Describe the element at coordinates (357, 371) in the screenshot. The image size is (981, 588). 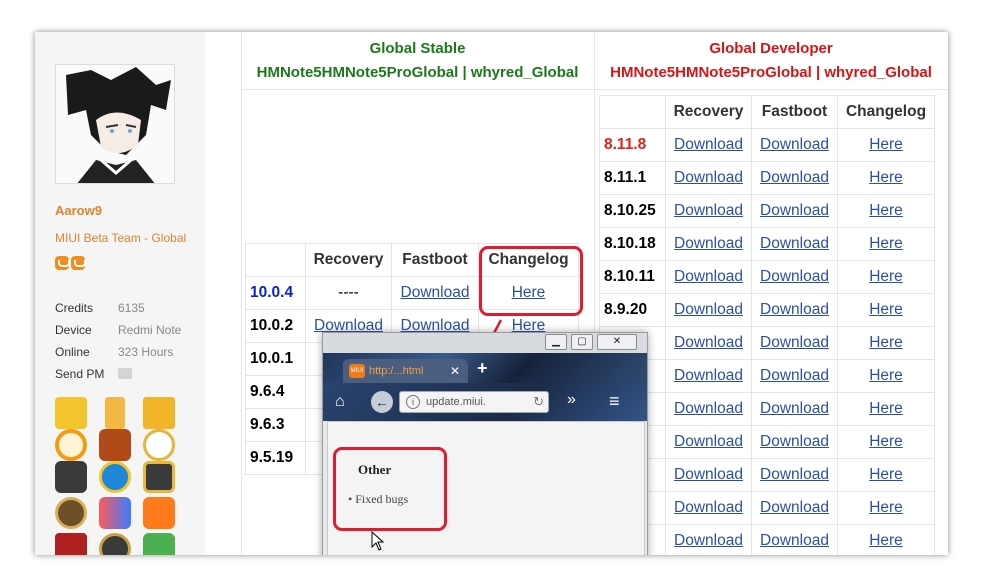
I see `miui-favicon-icon: MIUI` at that location.